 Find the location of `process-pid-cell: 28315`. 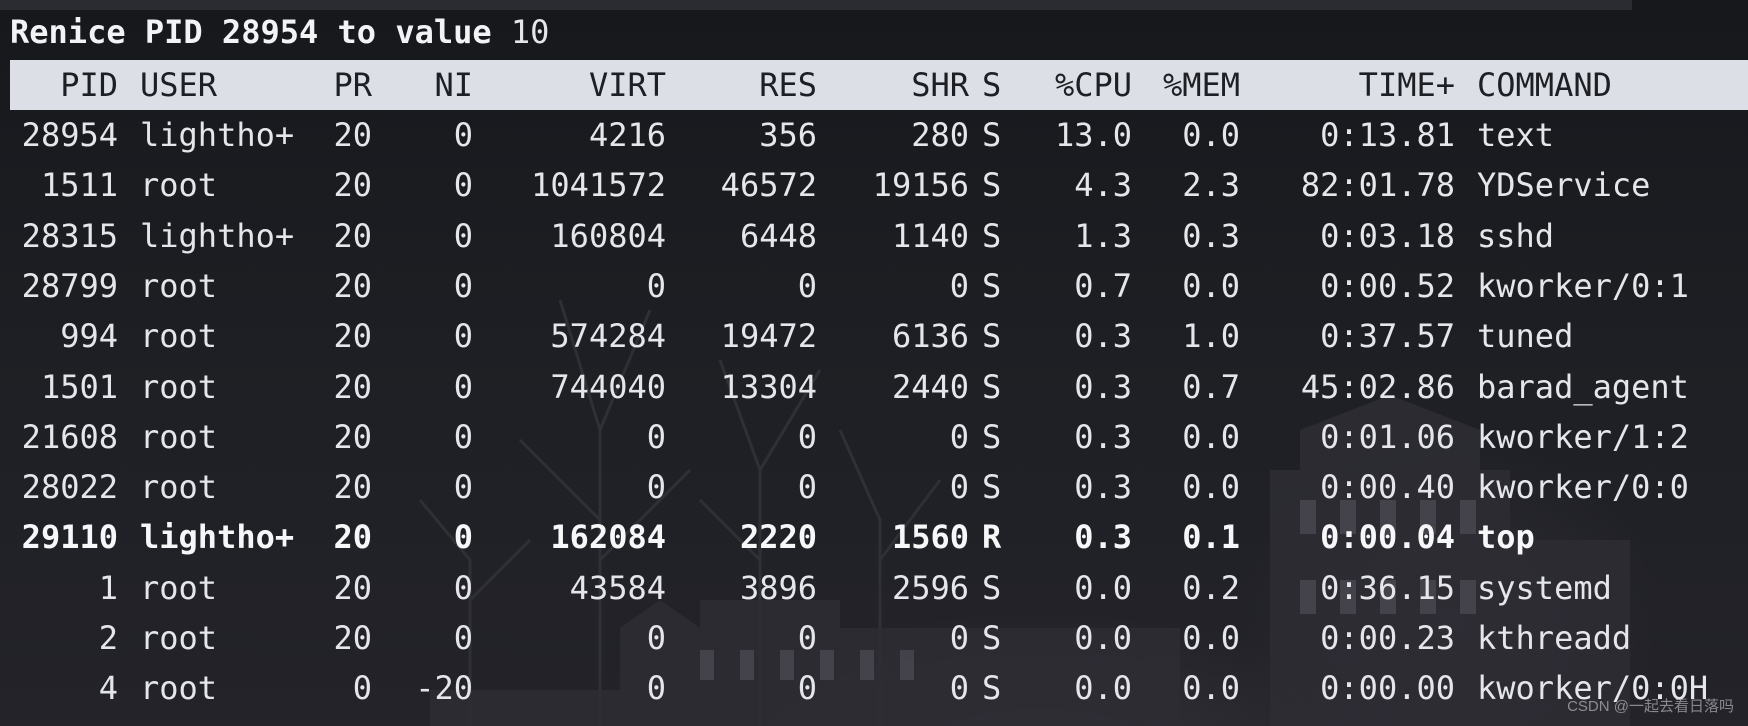

process-pid-cell: 28315 is located at coordinates (69, 235).